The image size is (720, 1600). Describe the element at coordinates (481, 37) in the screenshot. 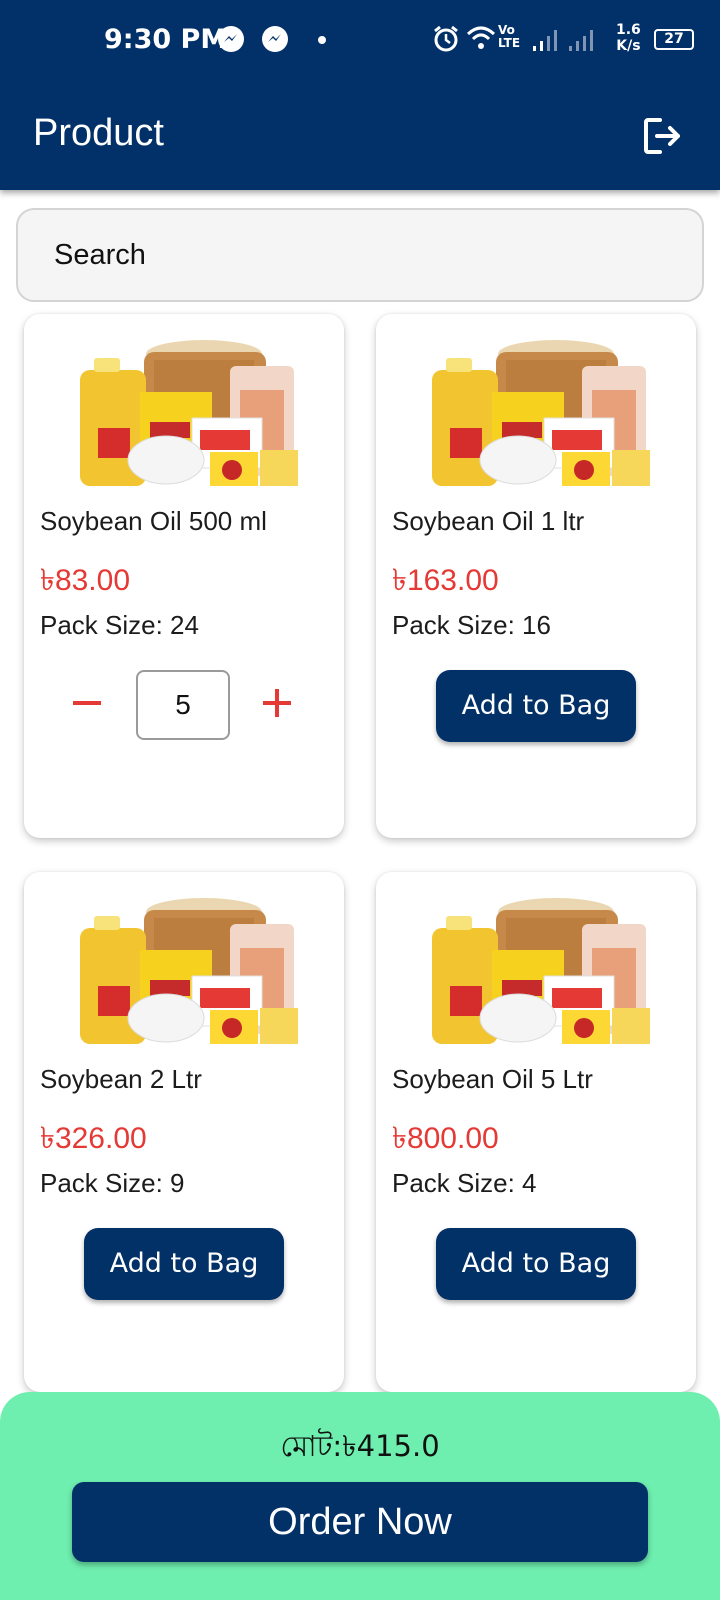

I see `wifi-icon` at that location.